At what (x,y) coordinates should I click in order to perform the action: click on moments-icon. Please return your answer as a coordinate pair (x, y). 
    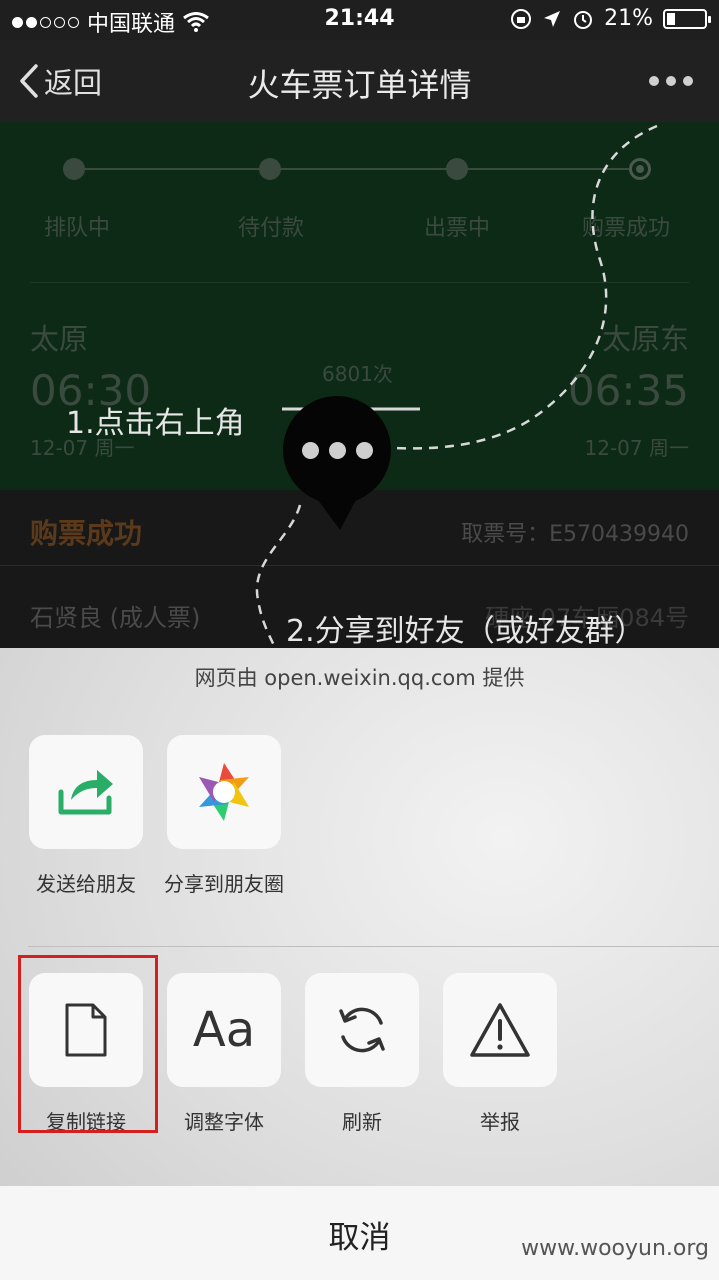
    Looking at the image, I should click on (224, 792).